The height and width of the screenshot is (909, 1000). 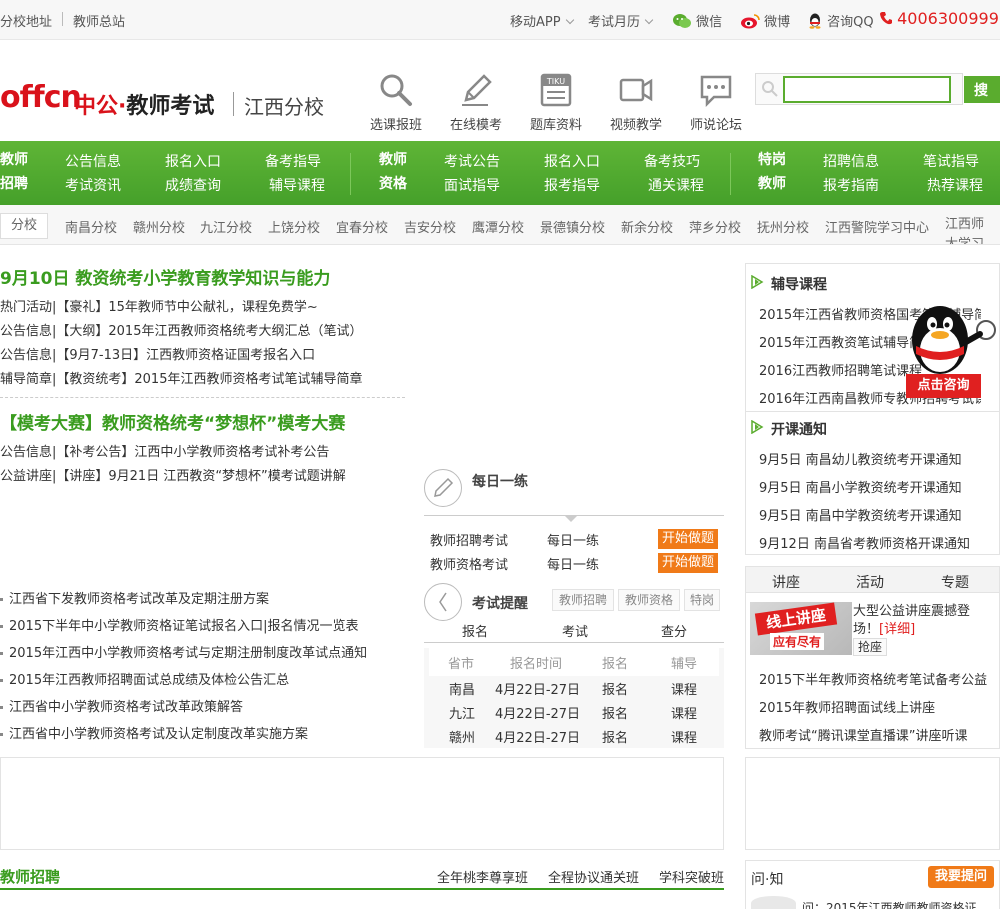 I want to click on nav-special-recruit: 招聘信息, so click(x=851, y=161).